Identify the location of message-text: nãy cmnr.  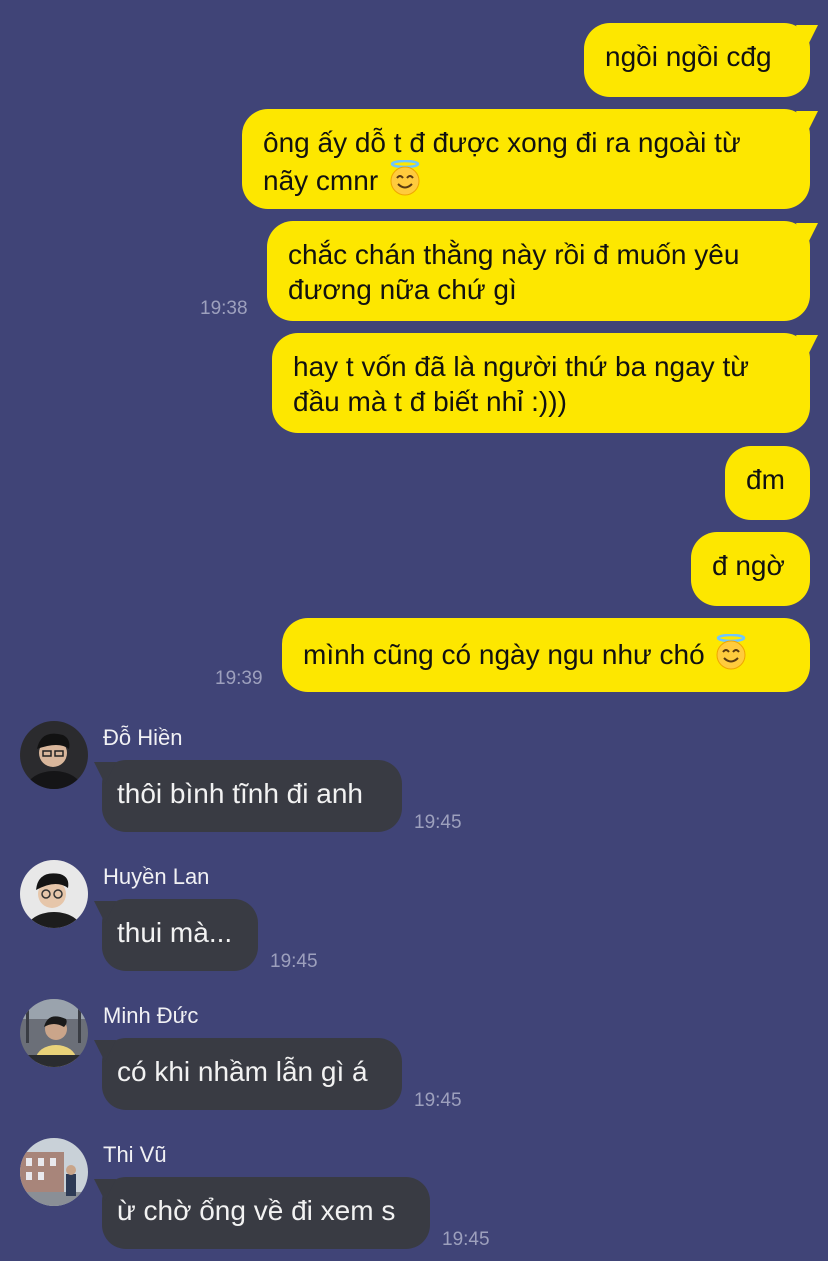
(321, 180).